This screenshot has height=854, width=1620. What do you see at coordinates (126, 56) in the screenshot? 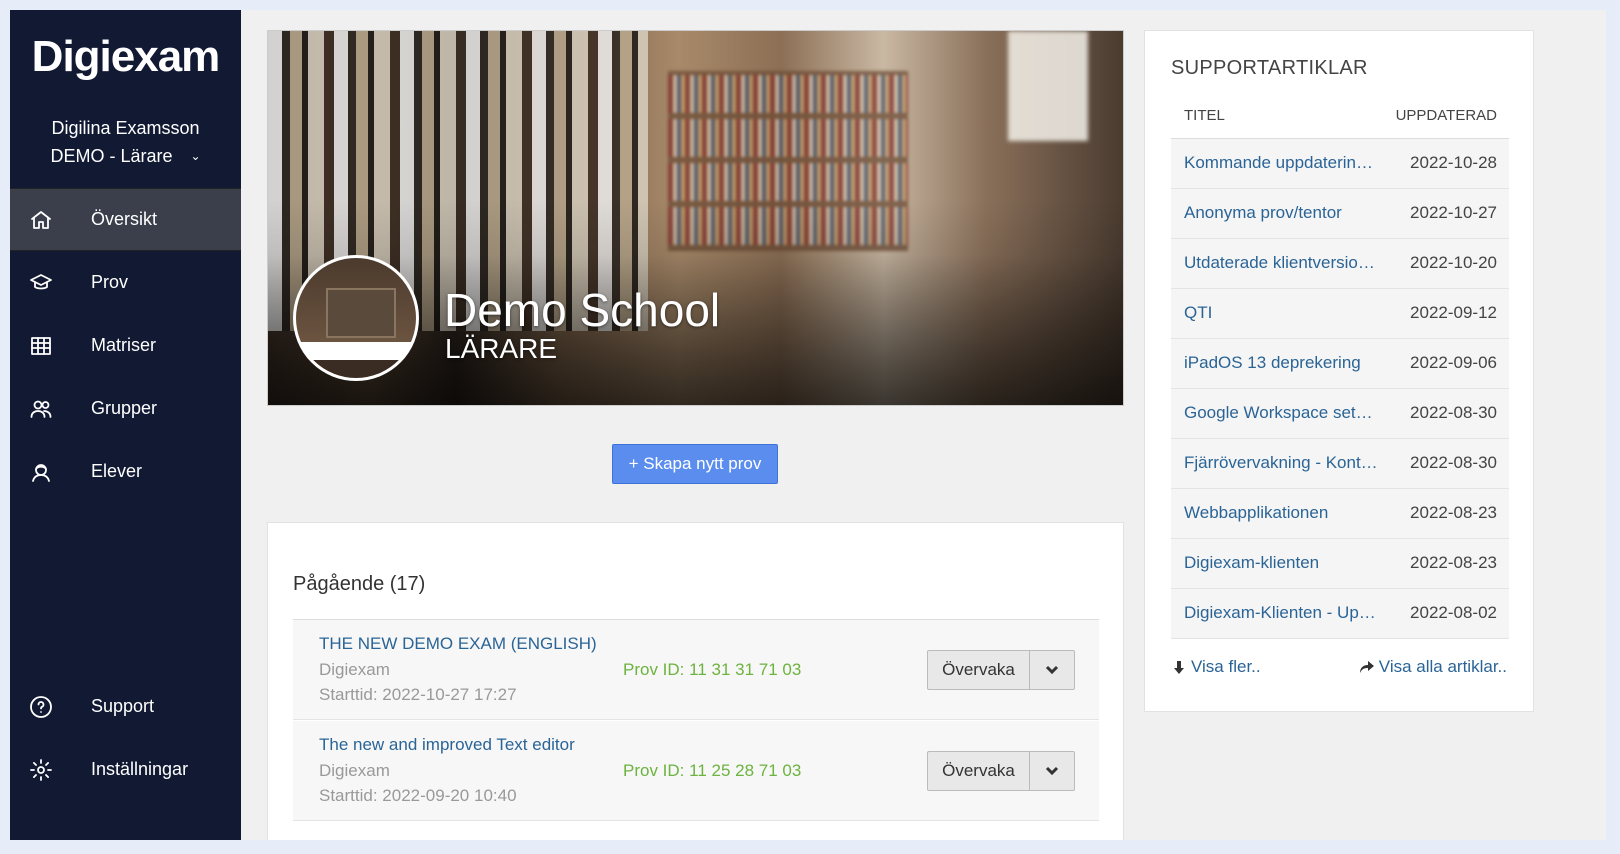
I see `logo: Digiexam` at bounding box center [126, 56].